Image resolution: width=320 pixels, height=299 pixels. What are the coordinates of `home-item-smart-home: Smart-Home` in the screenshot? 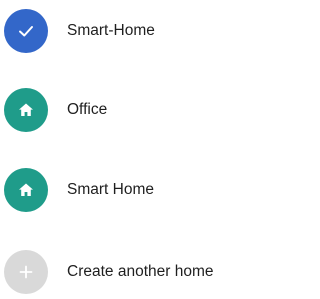 It's located at (121, 31).